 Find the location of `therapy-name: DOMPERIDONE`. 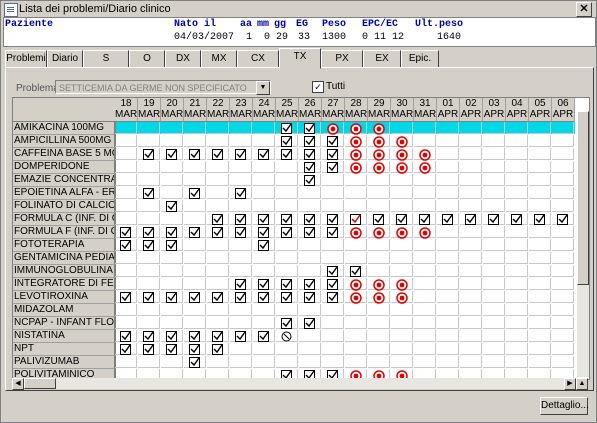

therapy-name: DOMPERIDONE is located at coordinates (64, 167).